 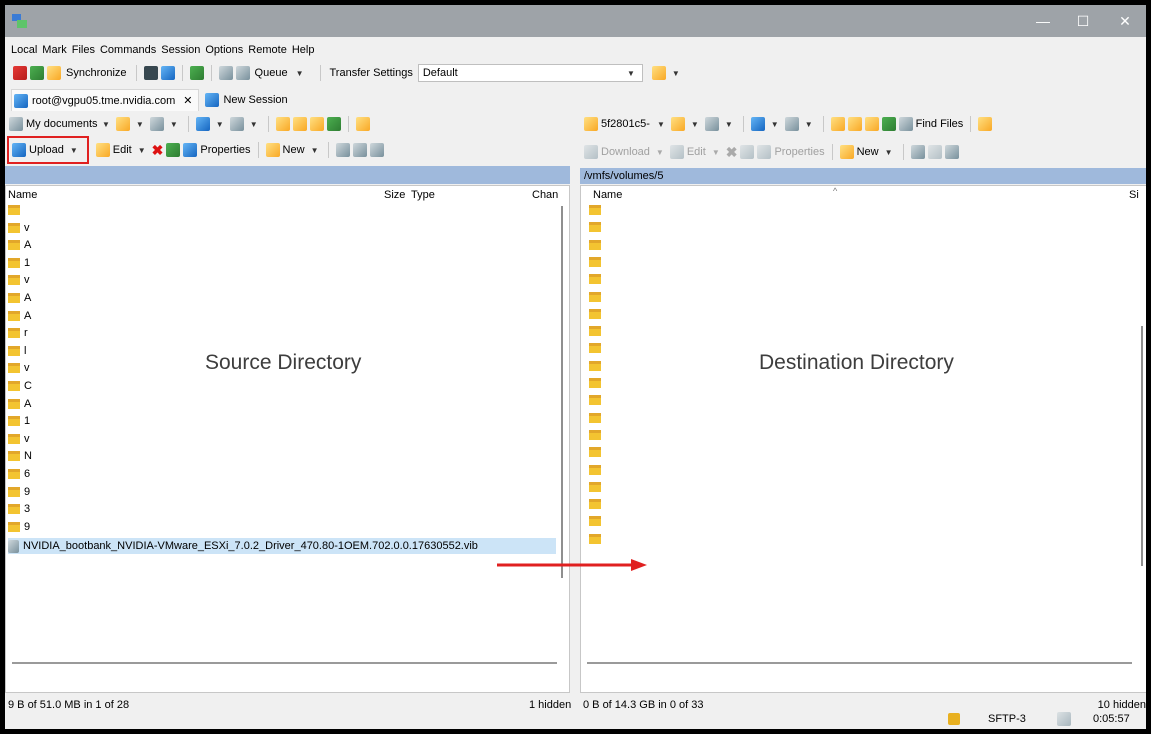 What do you see at coordinates (1125, 21) in the screenshot?
I see `close-window-button: ✕` at bounding box center [1125, 21].